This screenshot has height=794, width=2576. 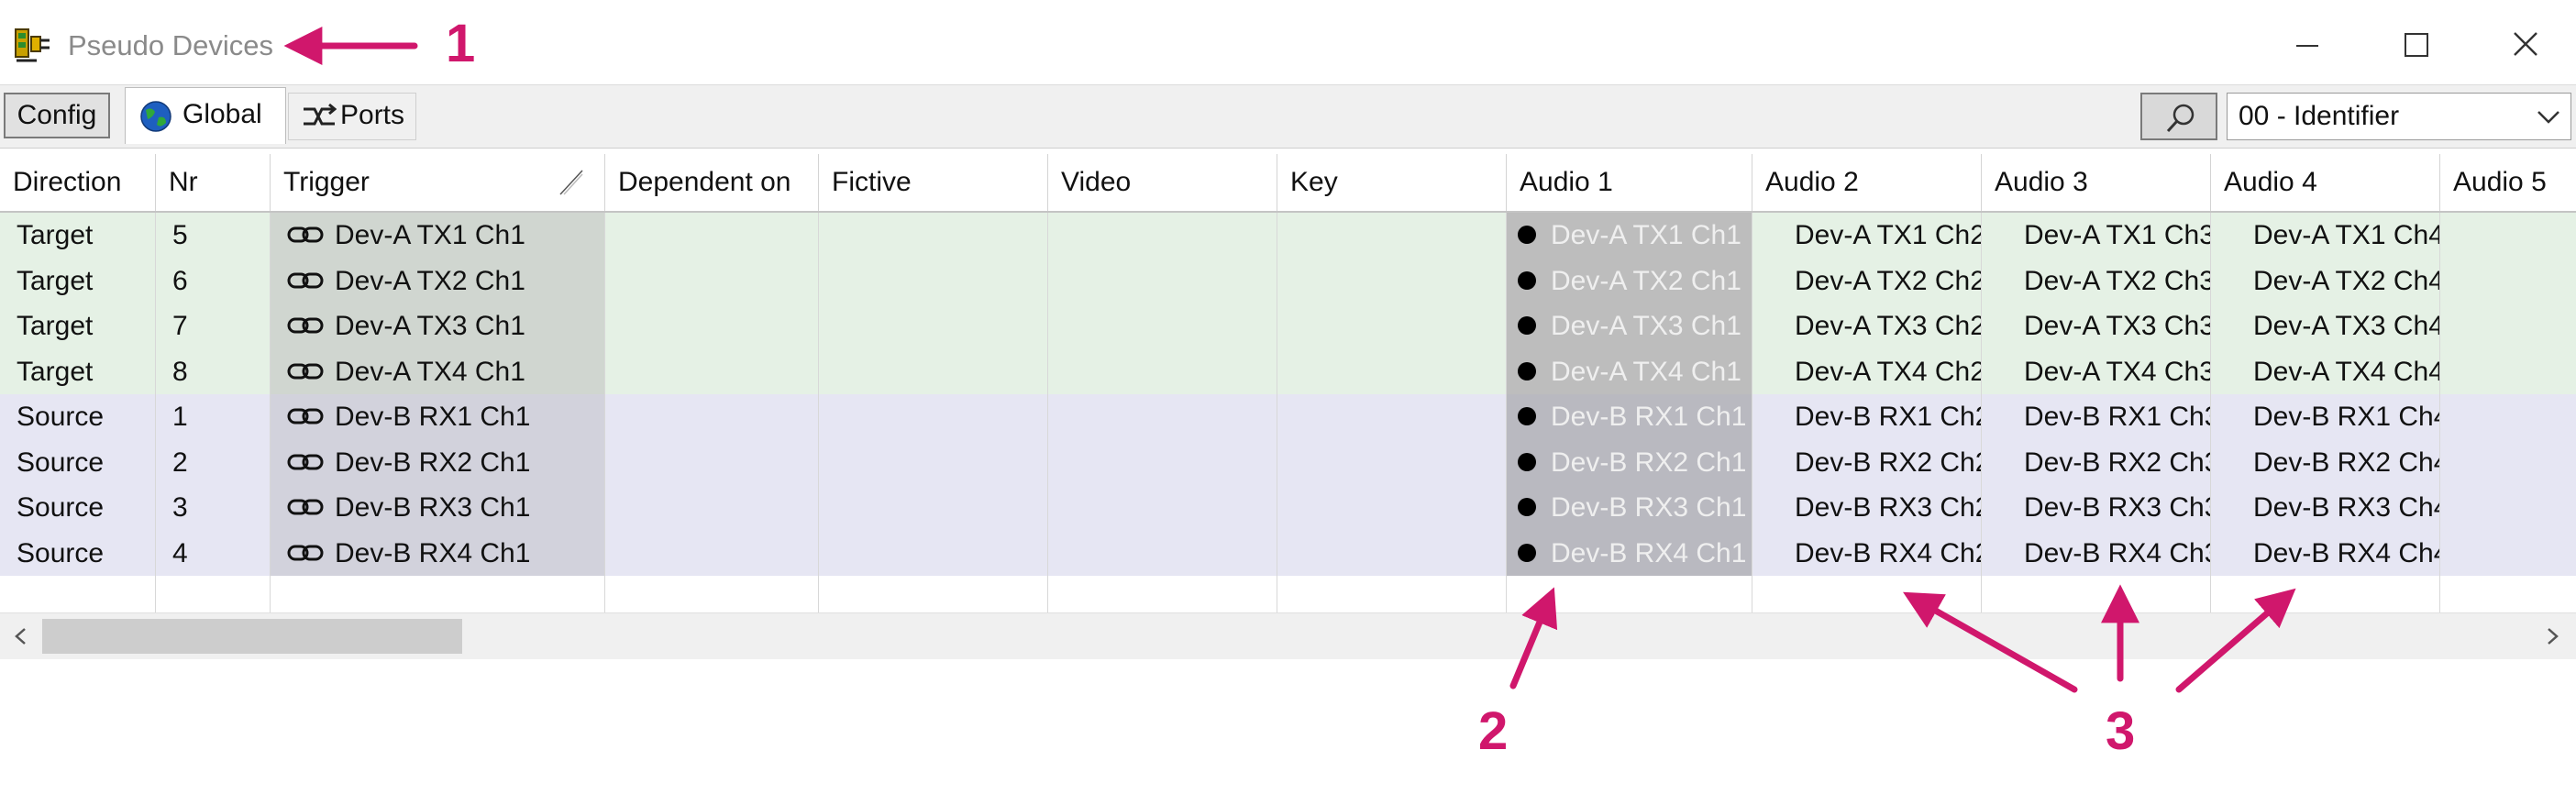 I want to click on audio-3-cell: Dev-A TX2 Ch3, so click(x=2096, y=280).